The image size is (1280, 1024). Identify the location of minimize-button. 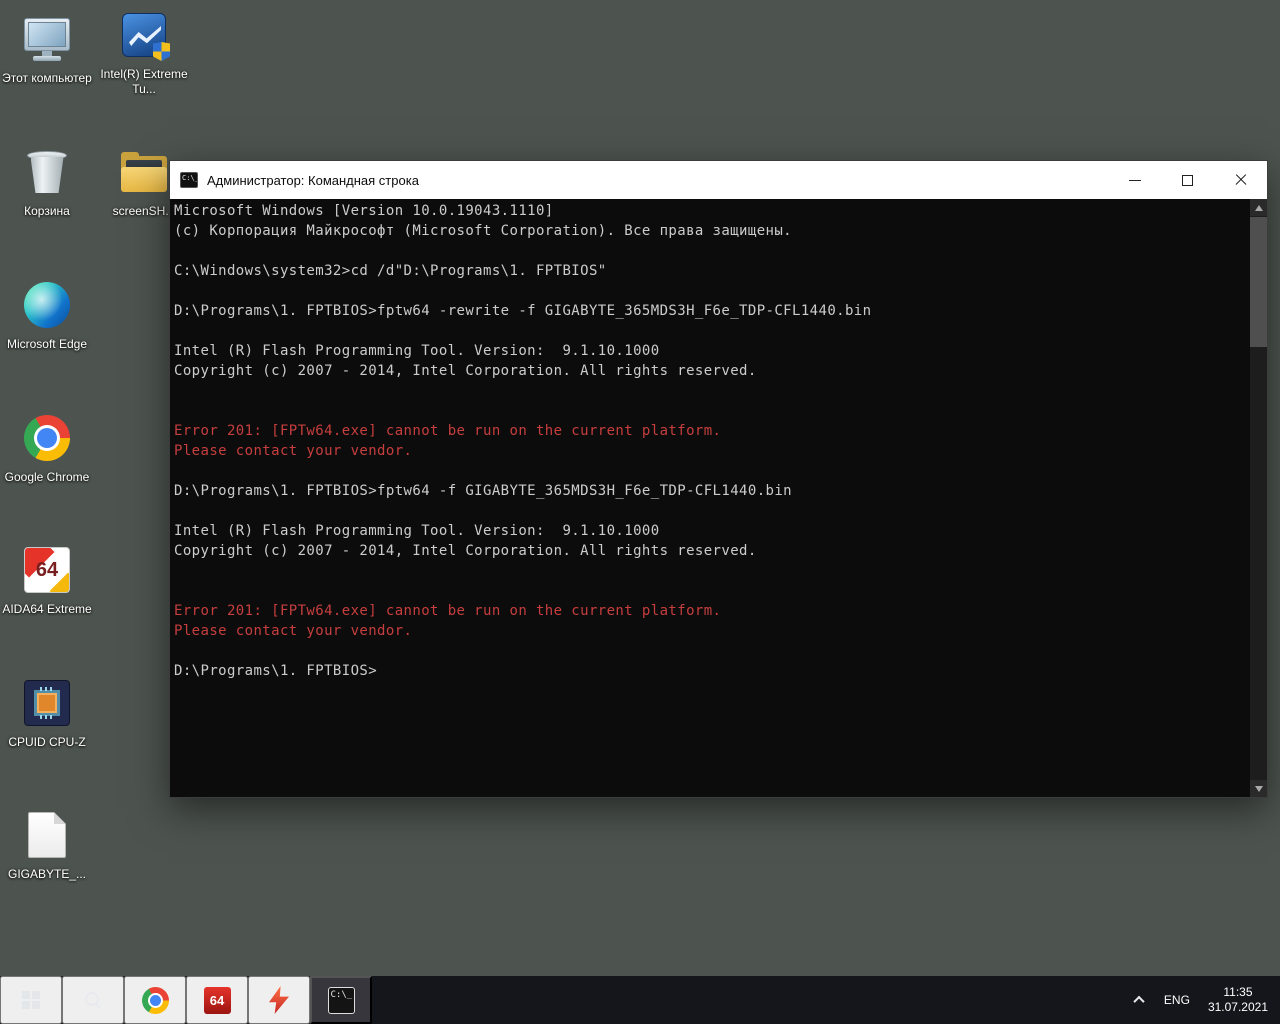
(1134, 180).